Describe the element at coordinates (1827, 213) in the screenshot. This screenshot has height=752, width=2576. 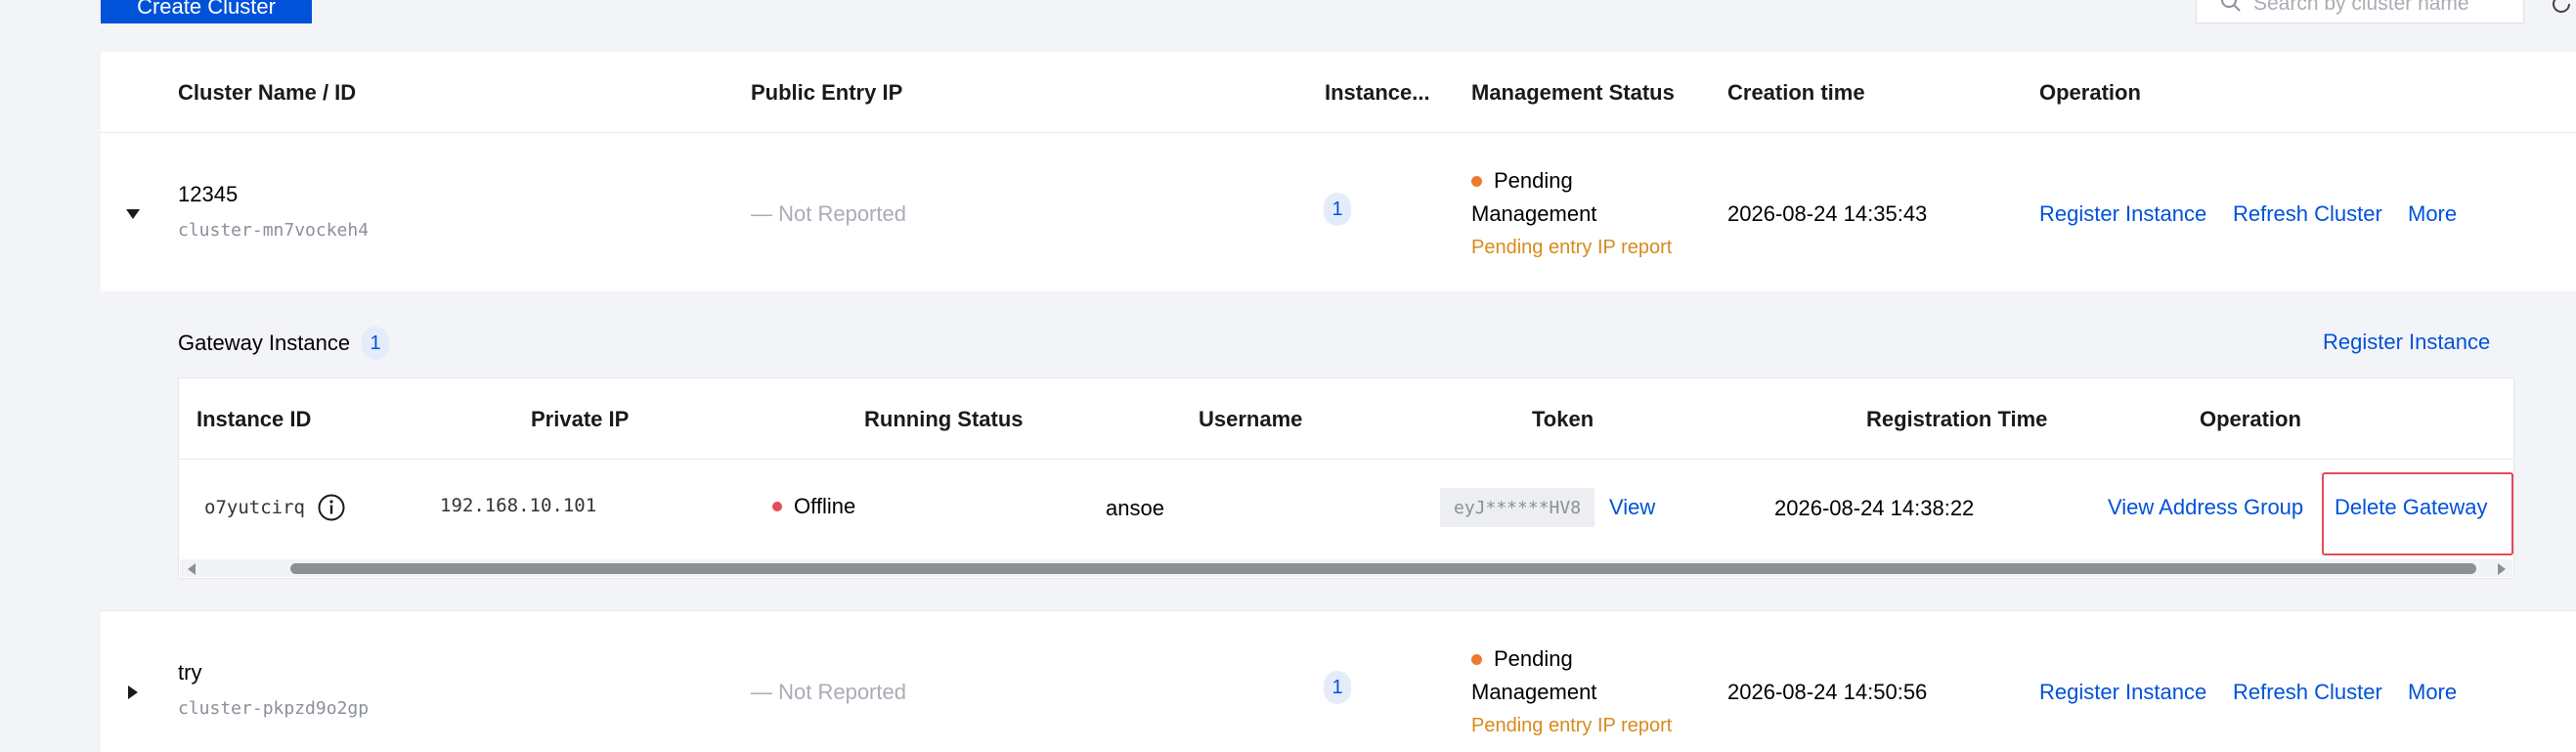
I see `creation-time: 2026-08-24 14:35:43` at that location.